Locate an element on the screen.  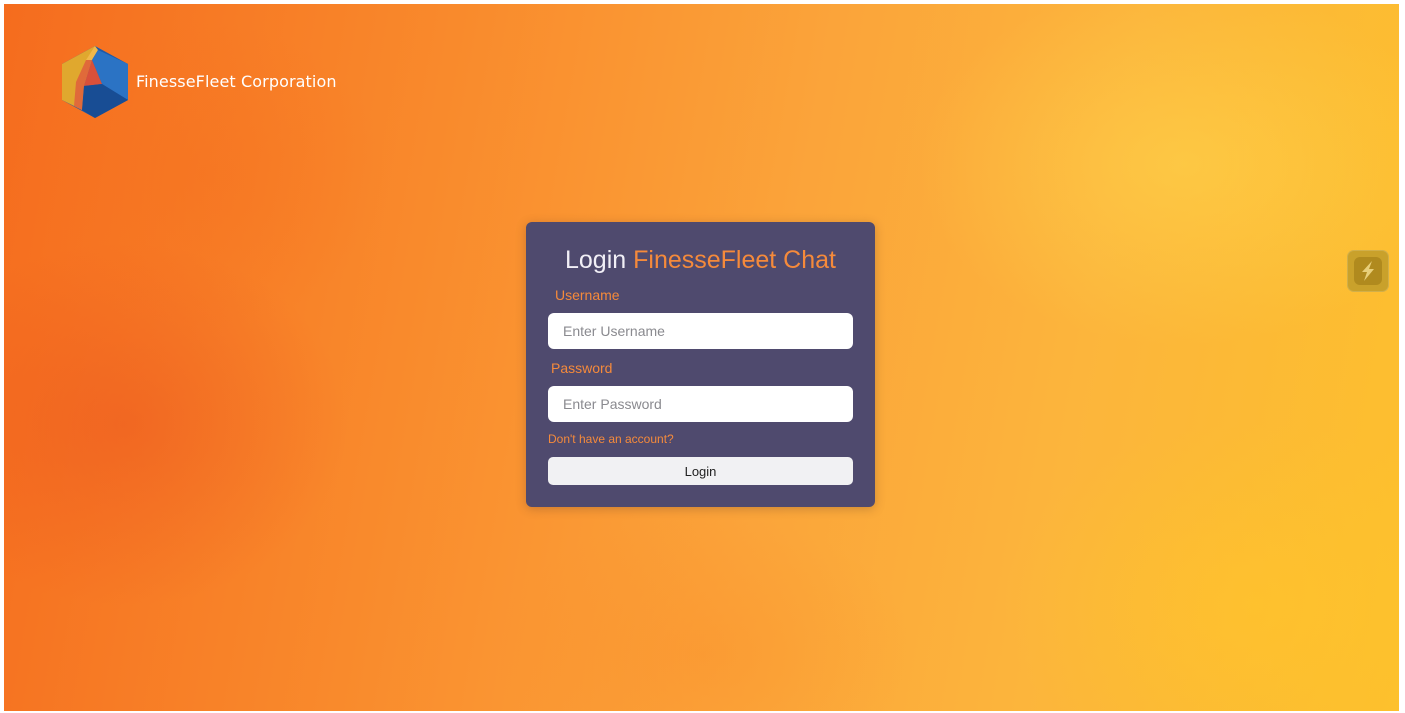
brand-header: FinesseFleet Corporation is located at coordinates (199, 82).